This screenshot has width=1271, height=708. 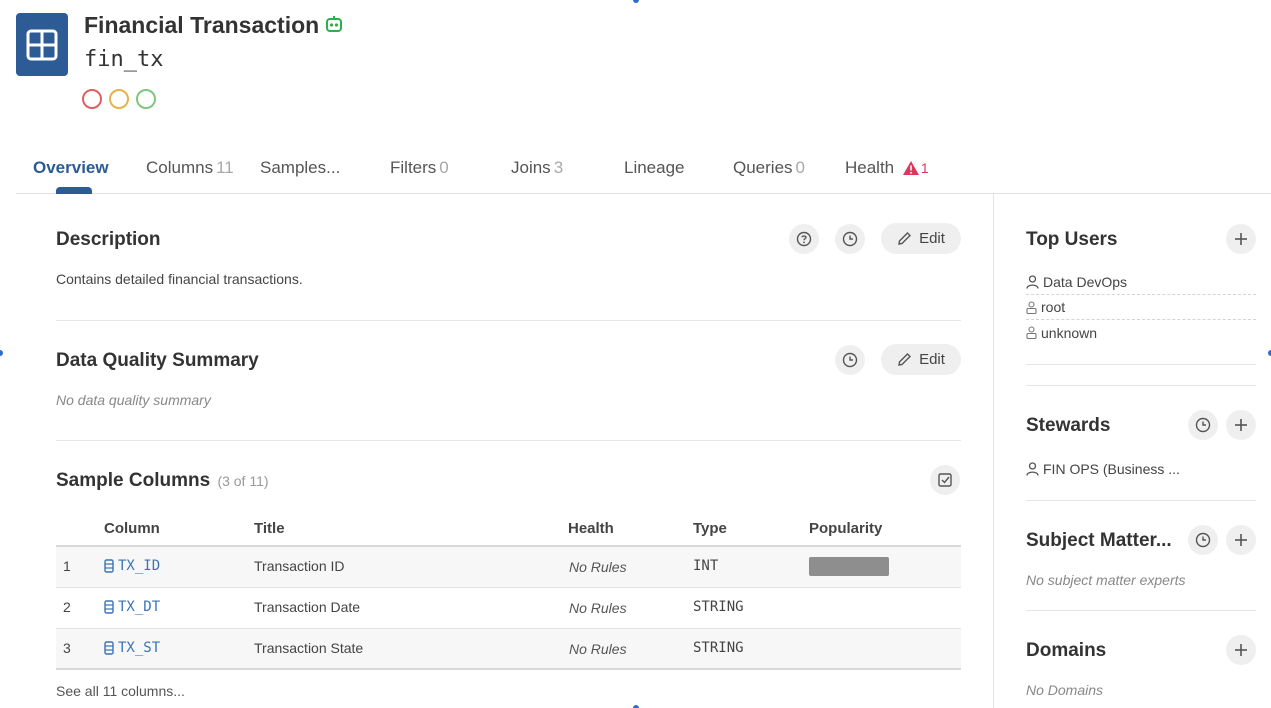 I want to click on top-user-item: Data DevOps, so click(x=1141, y=282).